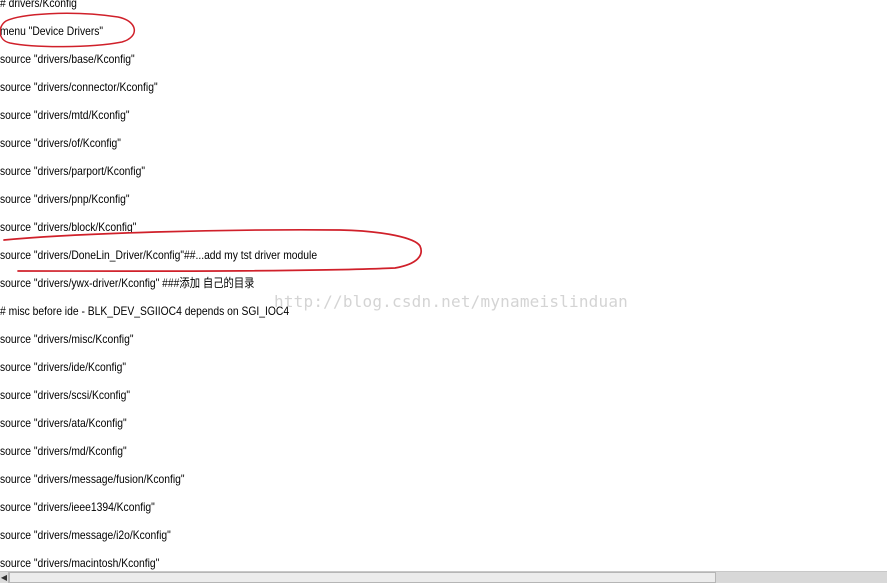 This screenshot has width=887, height=583. I want to click on code-line: menu "Device Drivers", so click(52, 31).